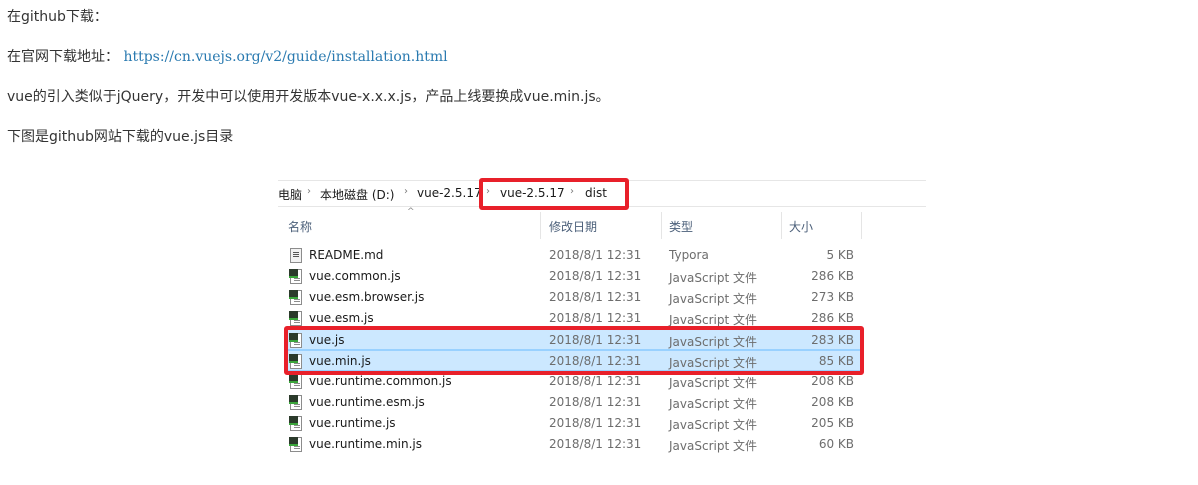 This screenshot has height=485, width=1198. I want to click on file-row: README.md 2018/8/1 12:31 Typora 5 KB, so click(572, 255).